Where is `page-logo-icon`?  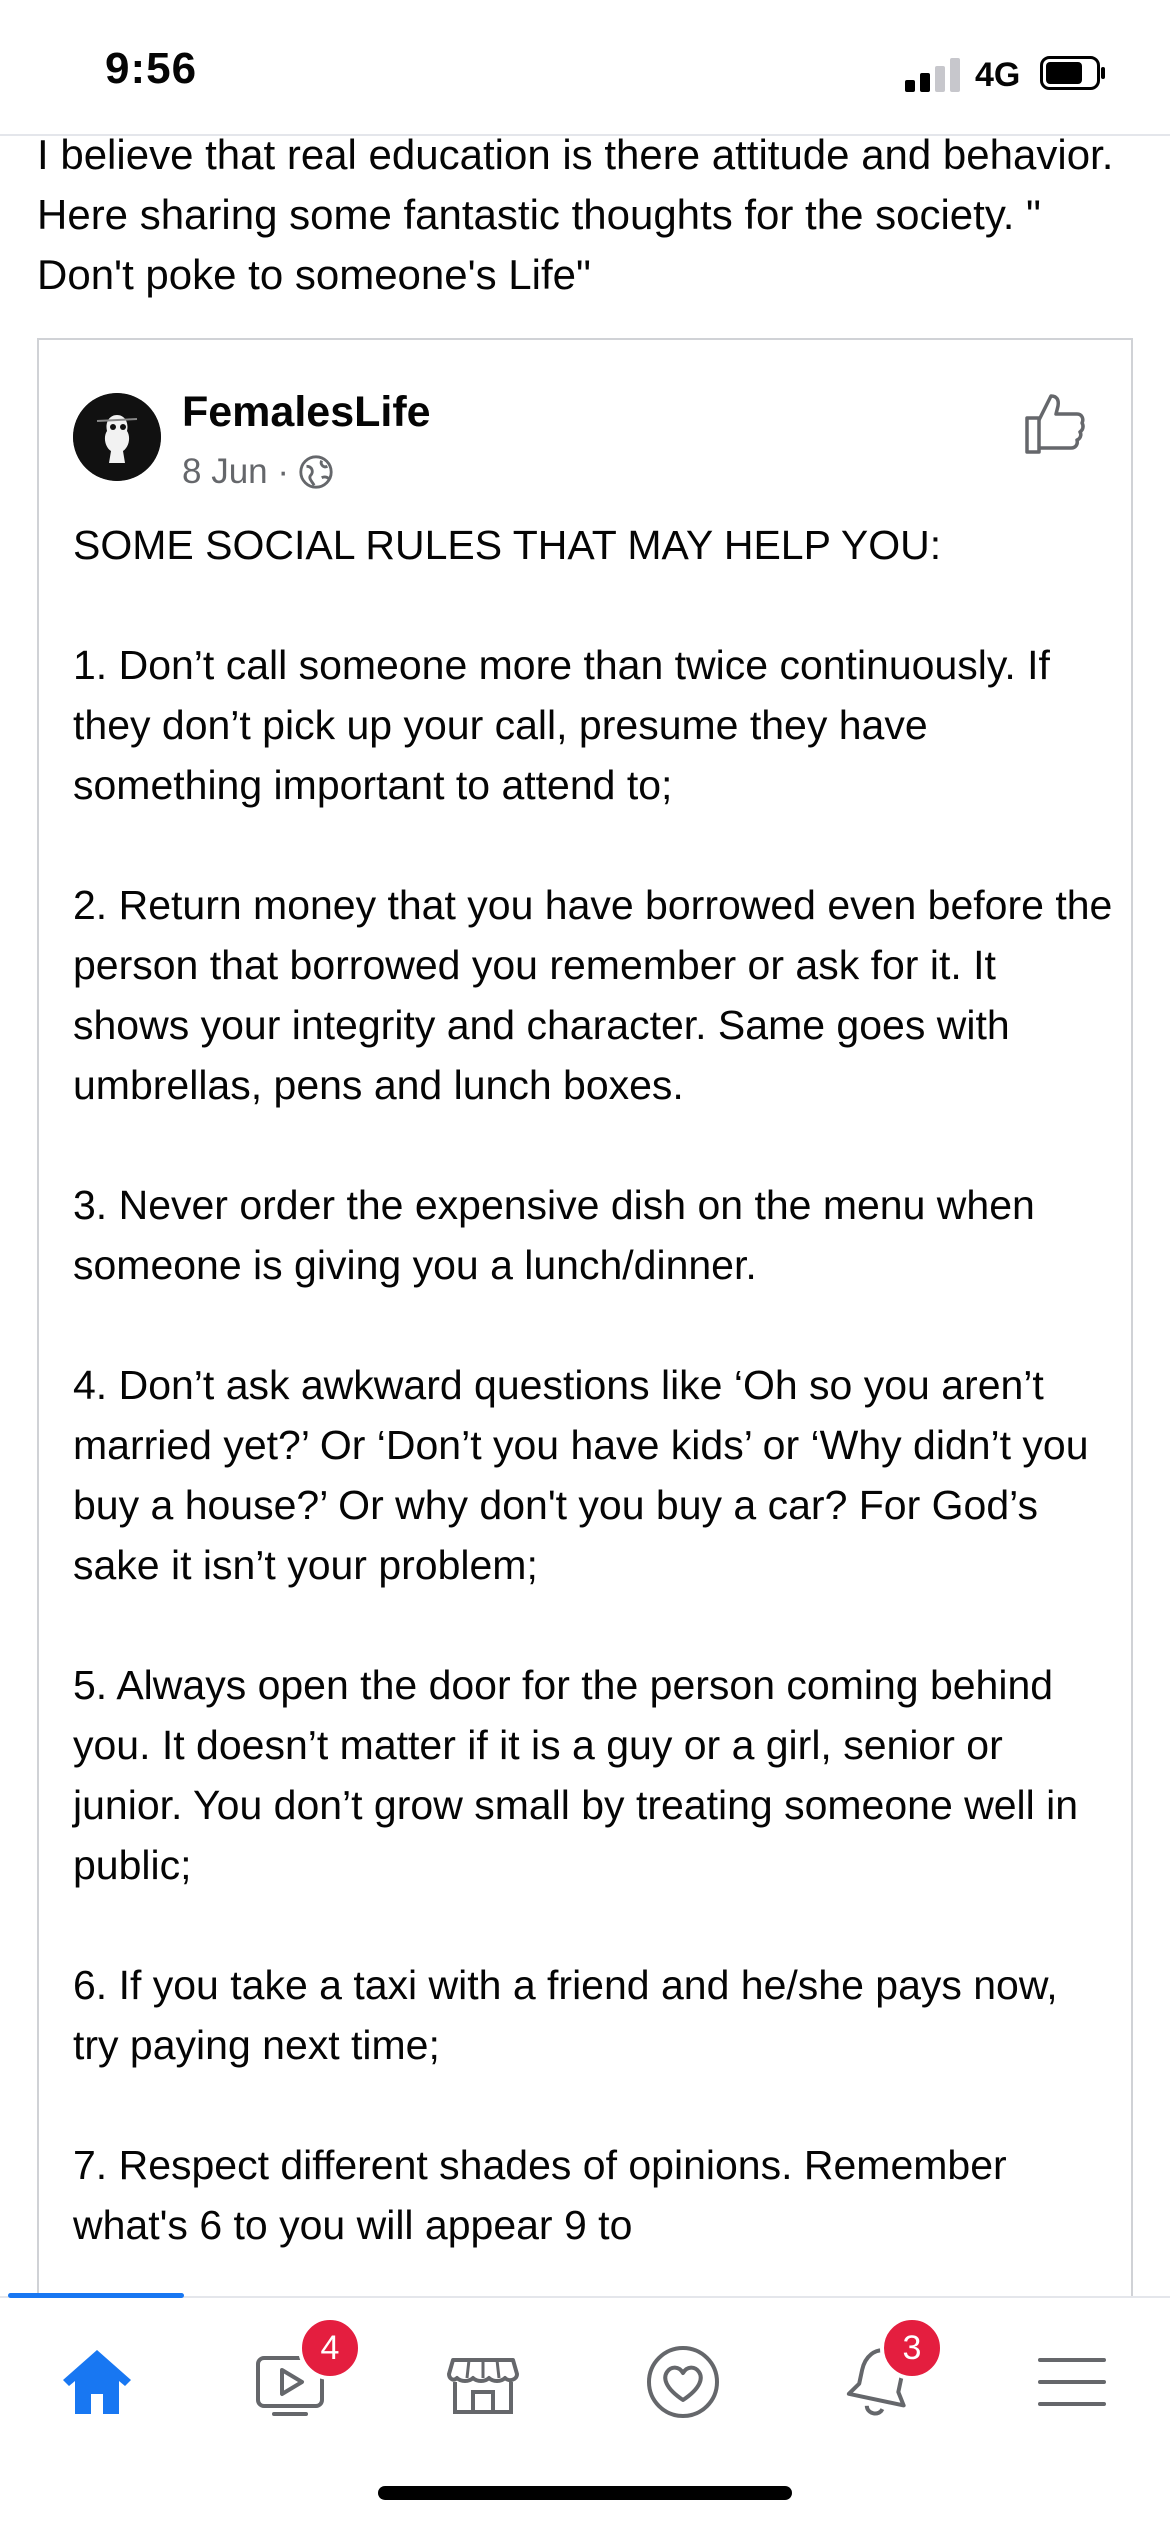
page-logo-icon is located at coordinates (117, 437).